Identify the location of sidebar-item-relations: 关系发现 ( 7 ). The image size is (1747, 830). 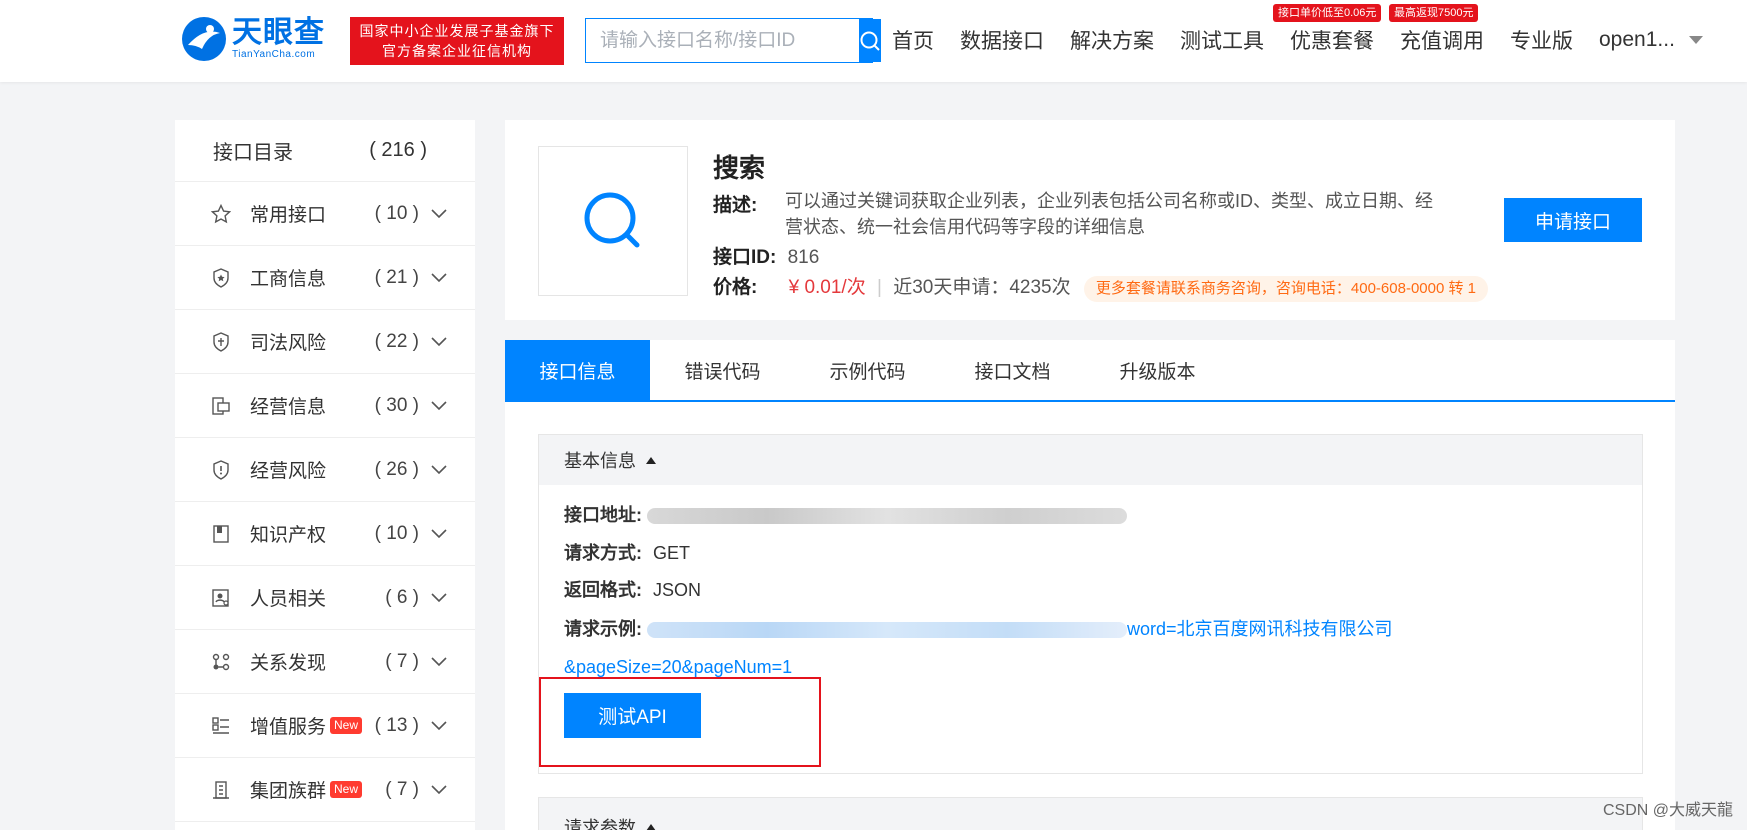
(325, 662).